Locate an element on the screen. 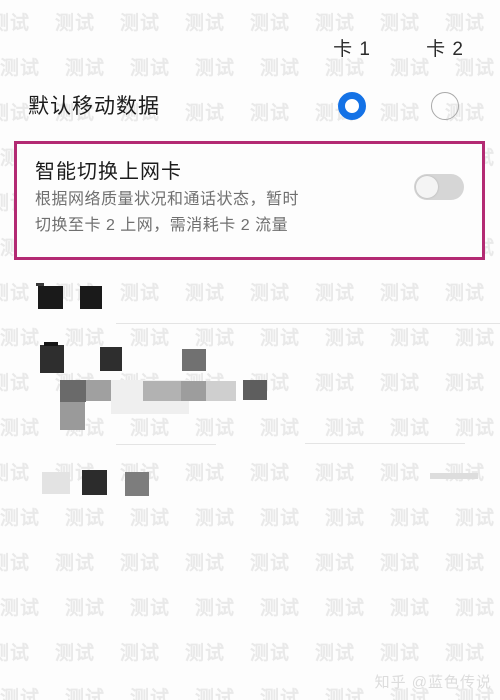 This screenshot has width=500, height=700. radio-card2-slot is located at coordinates (445, 106).